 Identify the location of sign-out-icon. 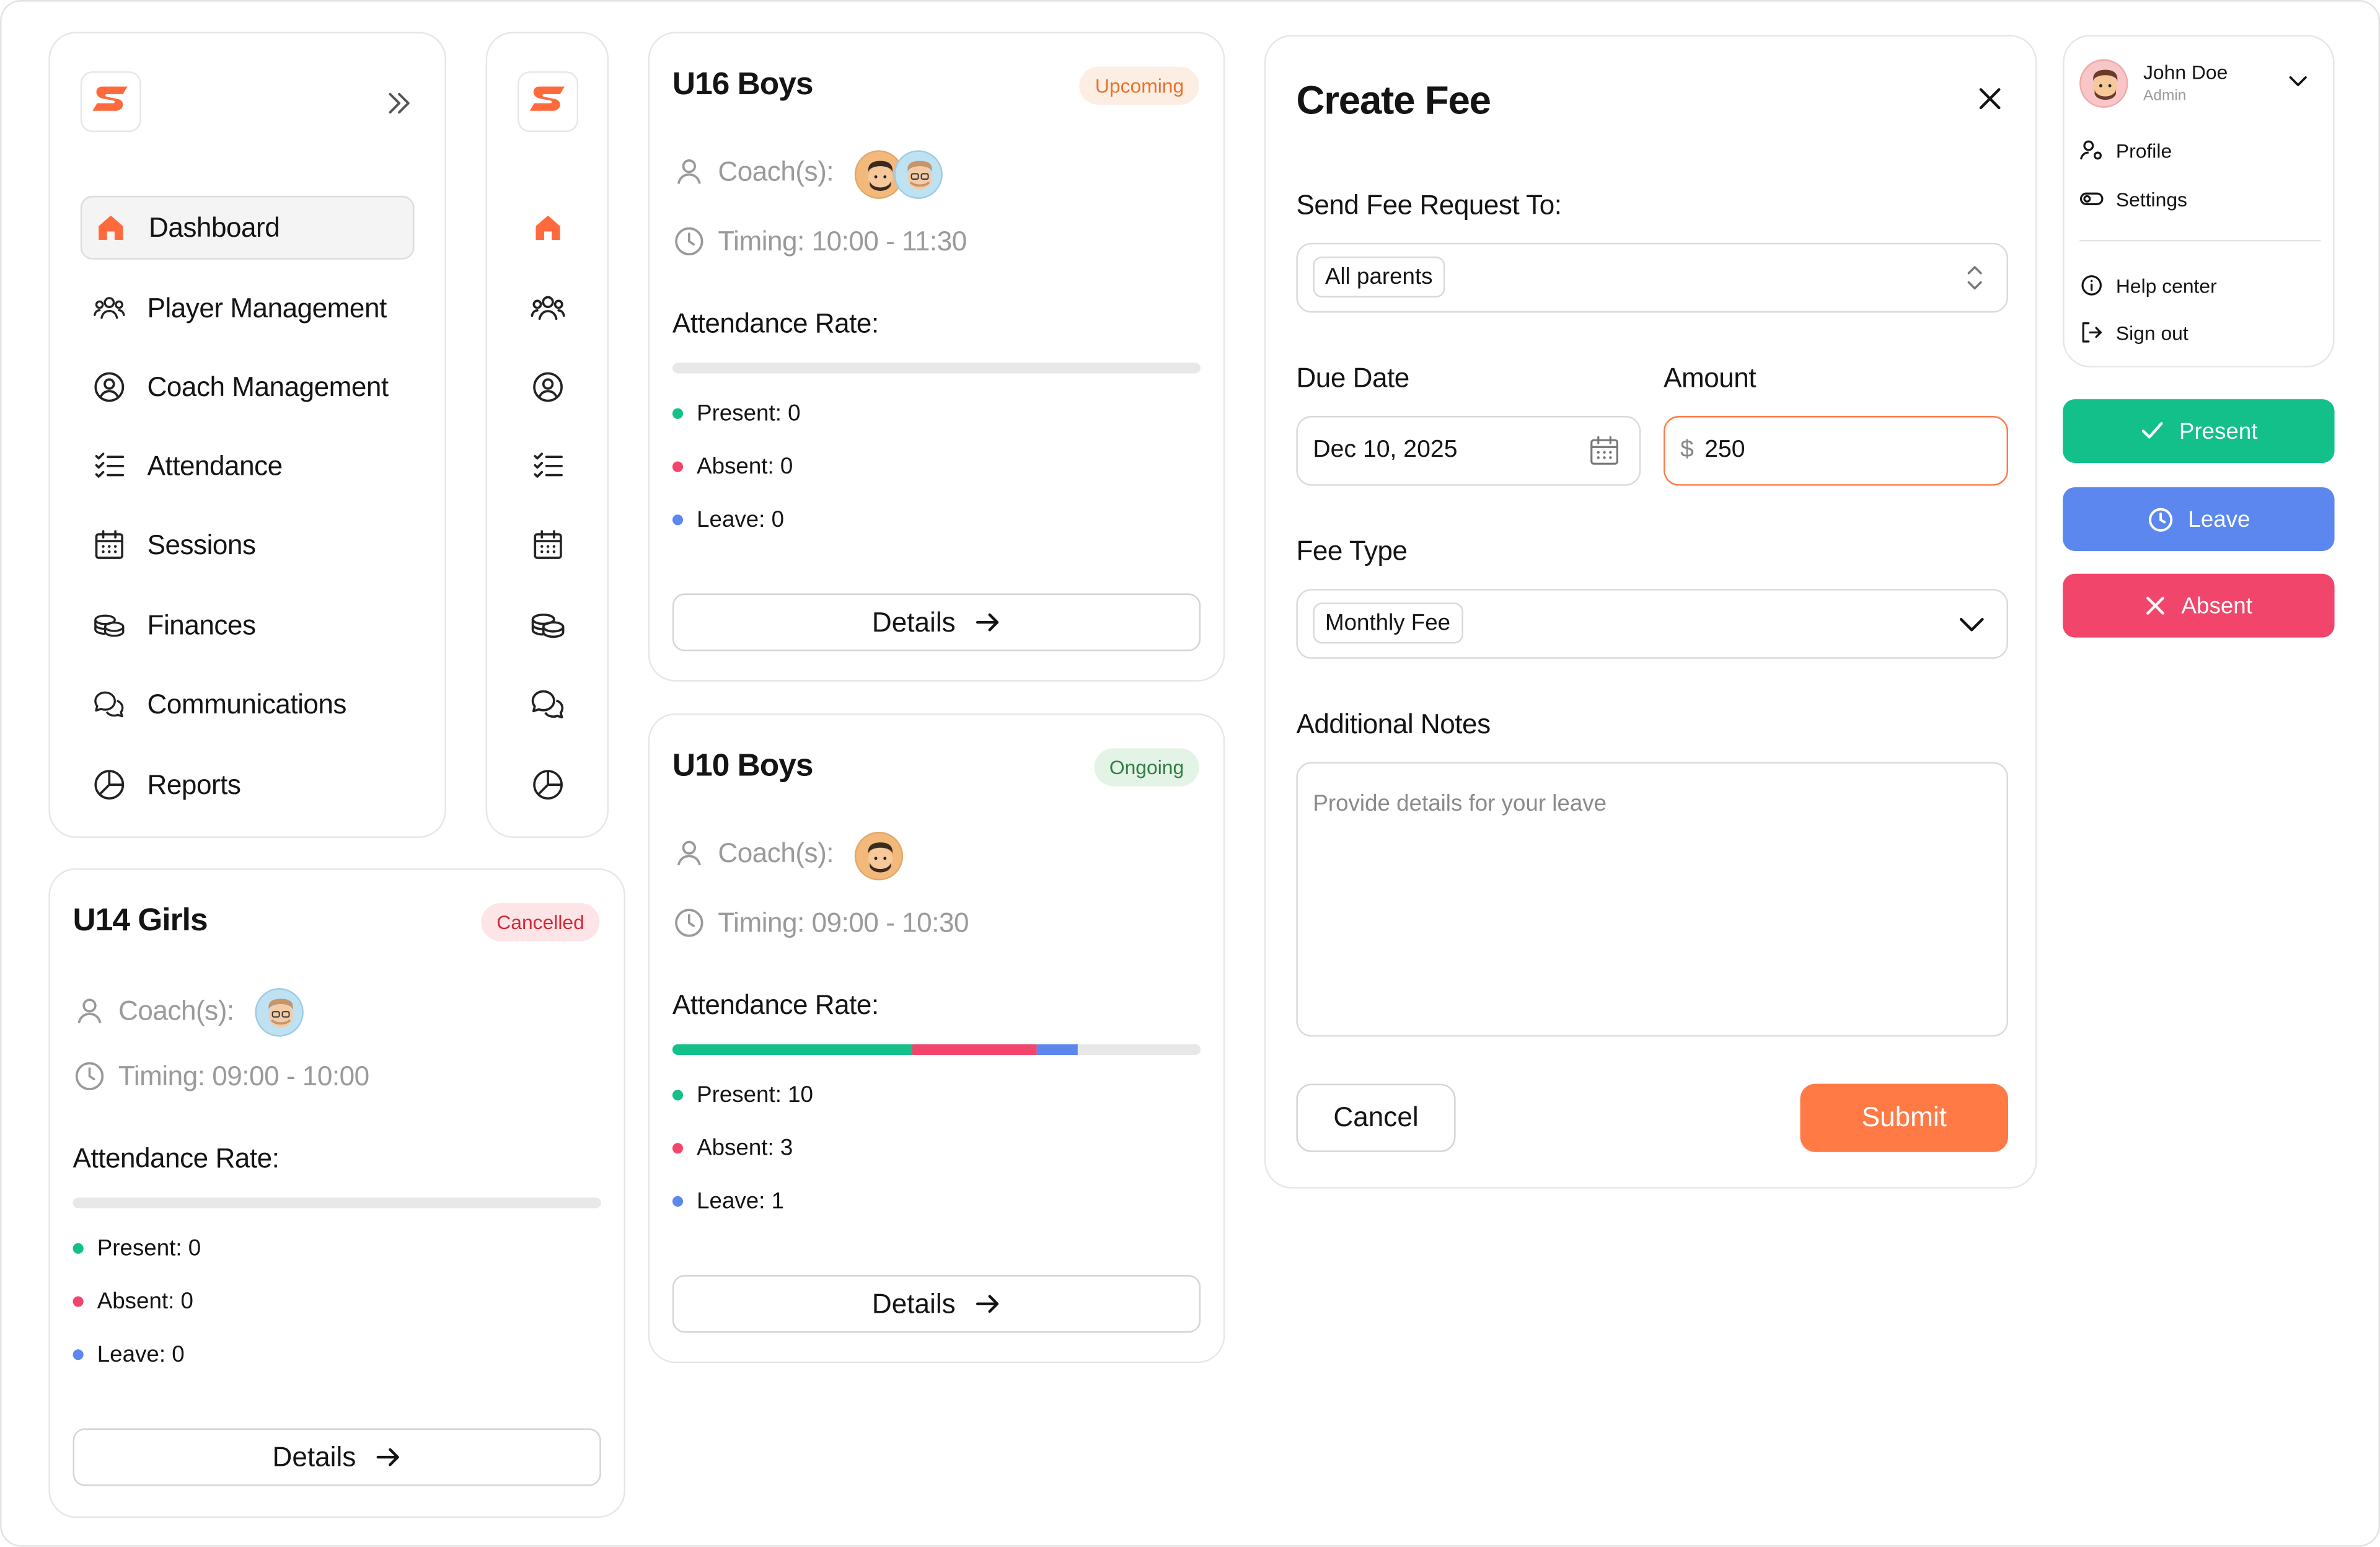
(2091, 332).